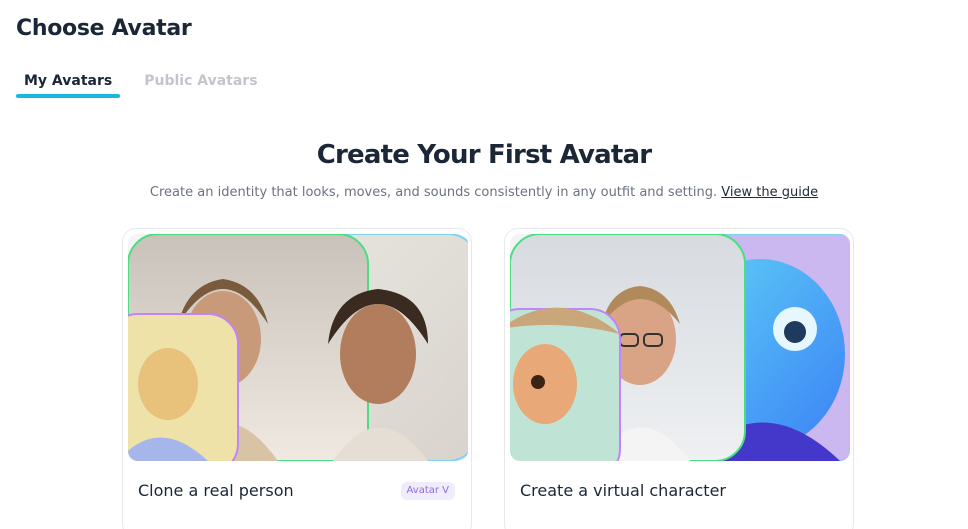  I want to click on page-title: Choose Avatar, so click(104, 28).